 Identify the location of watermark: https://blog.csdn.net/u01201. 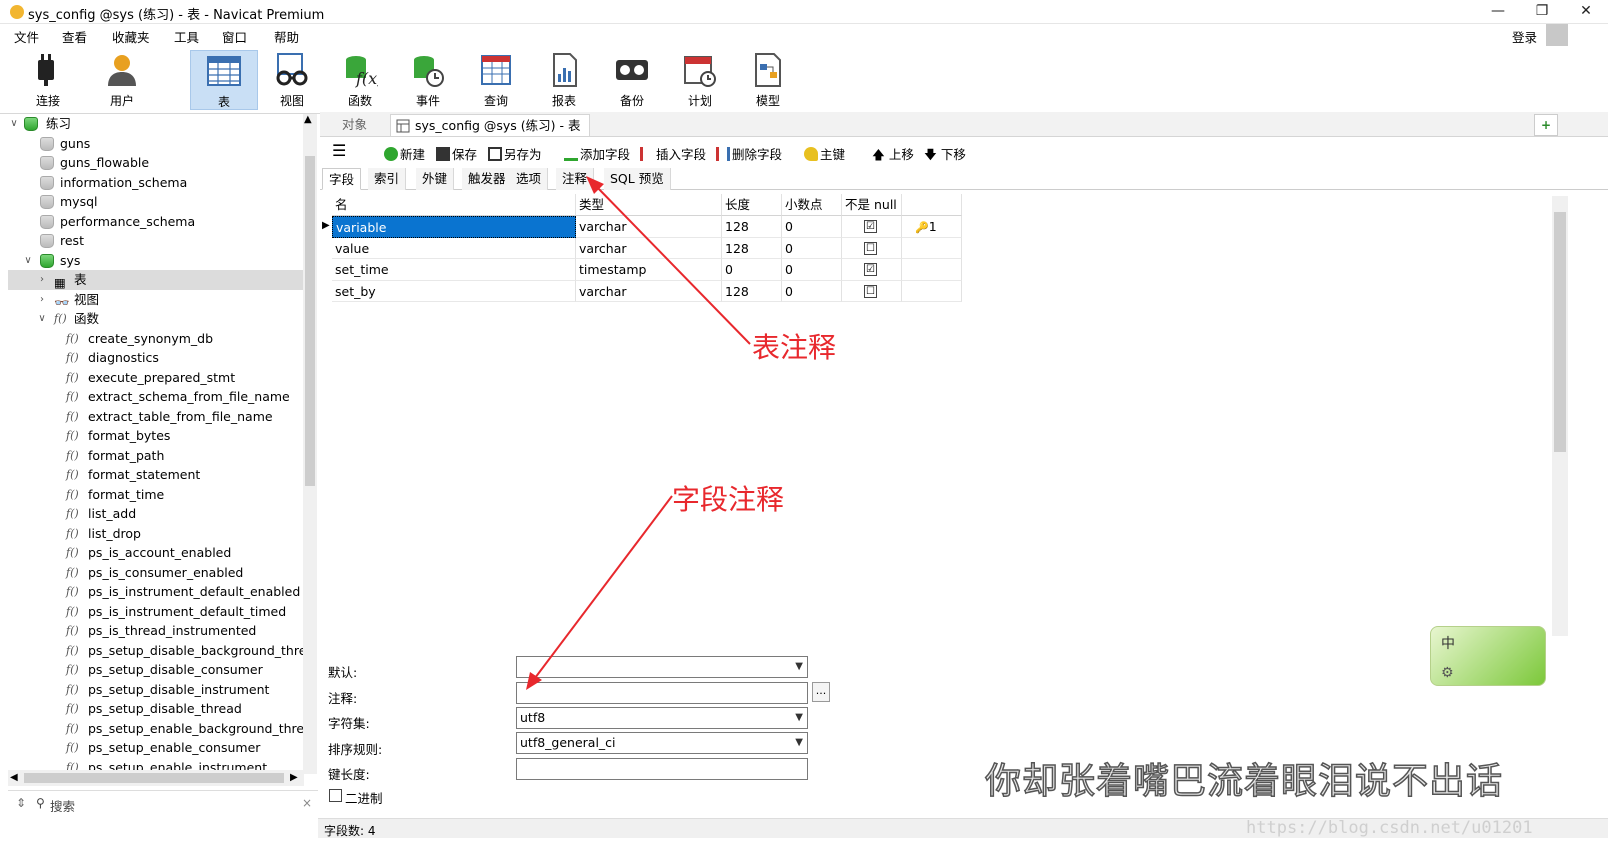
(1389, 828).